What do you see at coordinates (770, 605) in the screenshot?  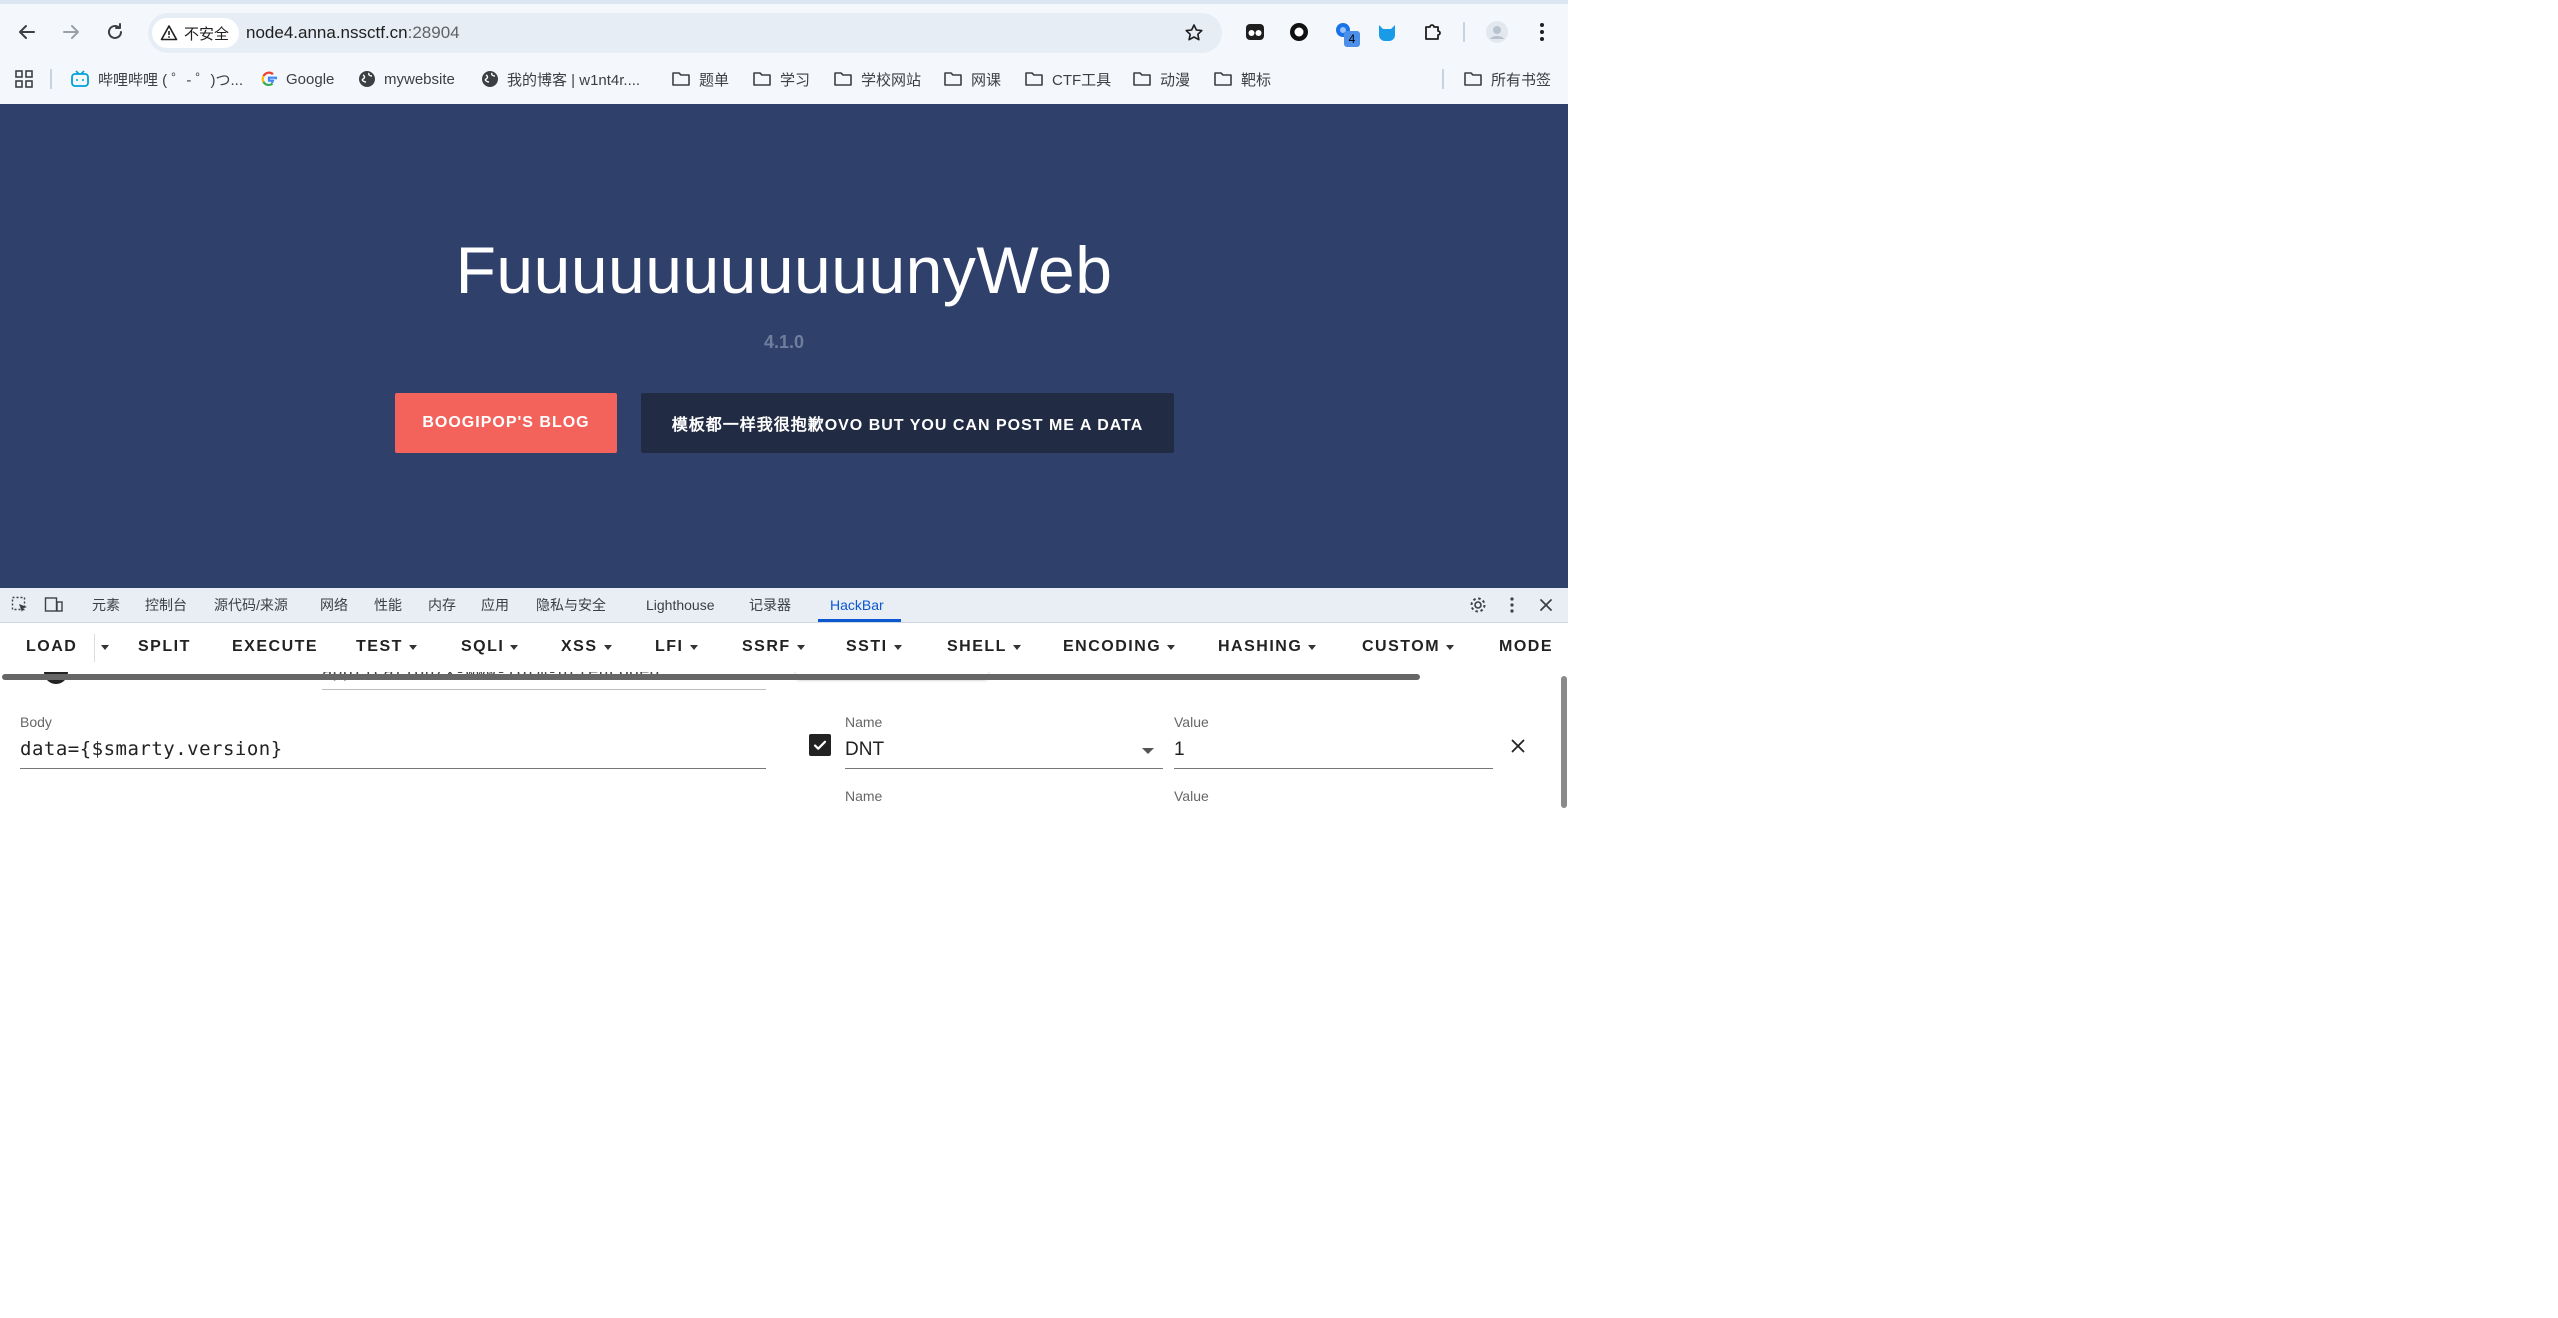 I see `tab-recorder: 记录器` at bounding box center [770, 605].